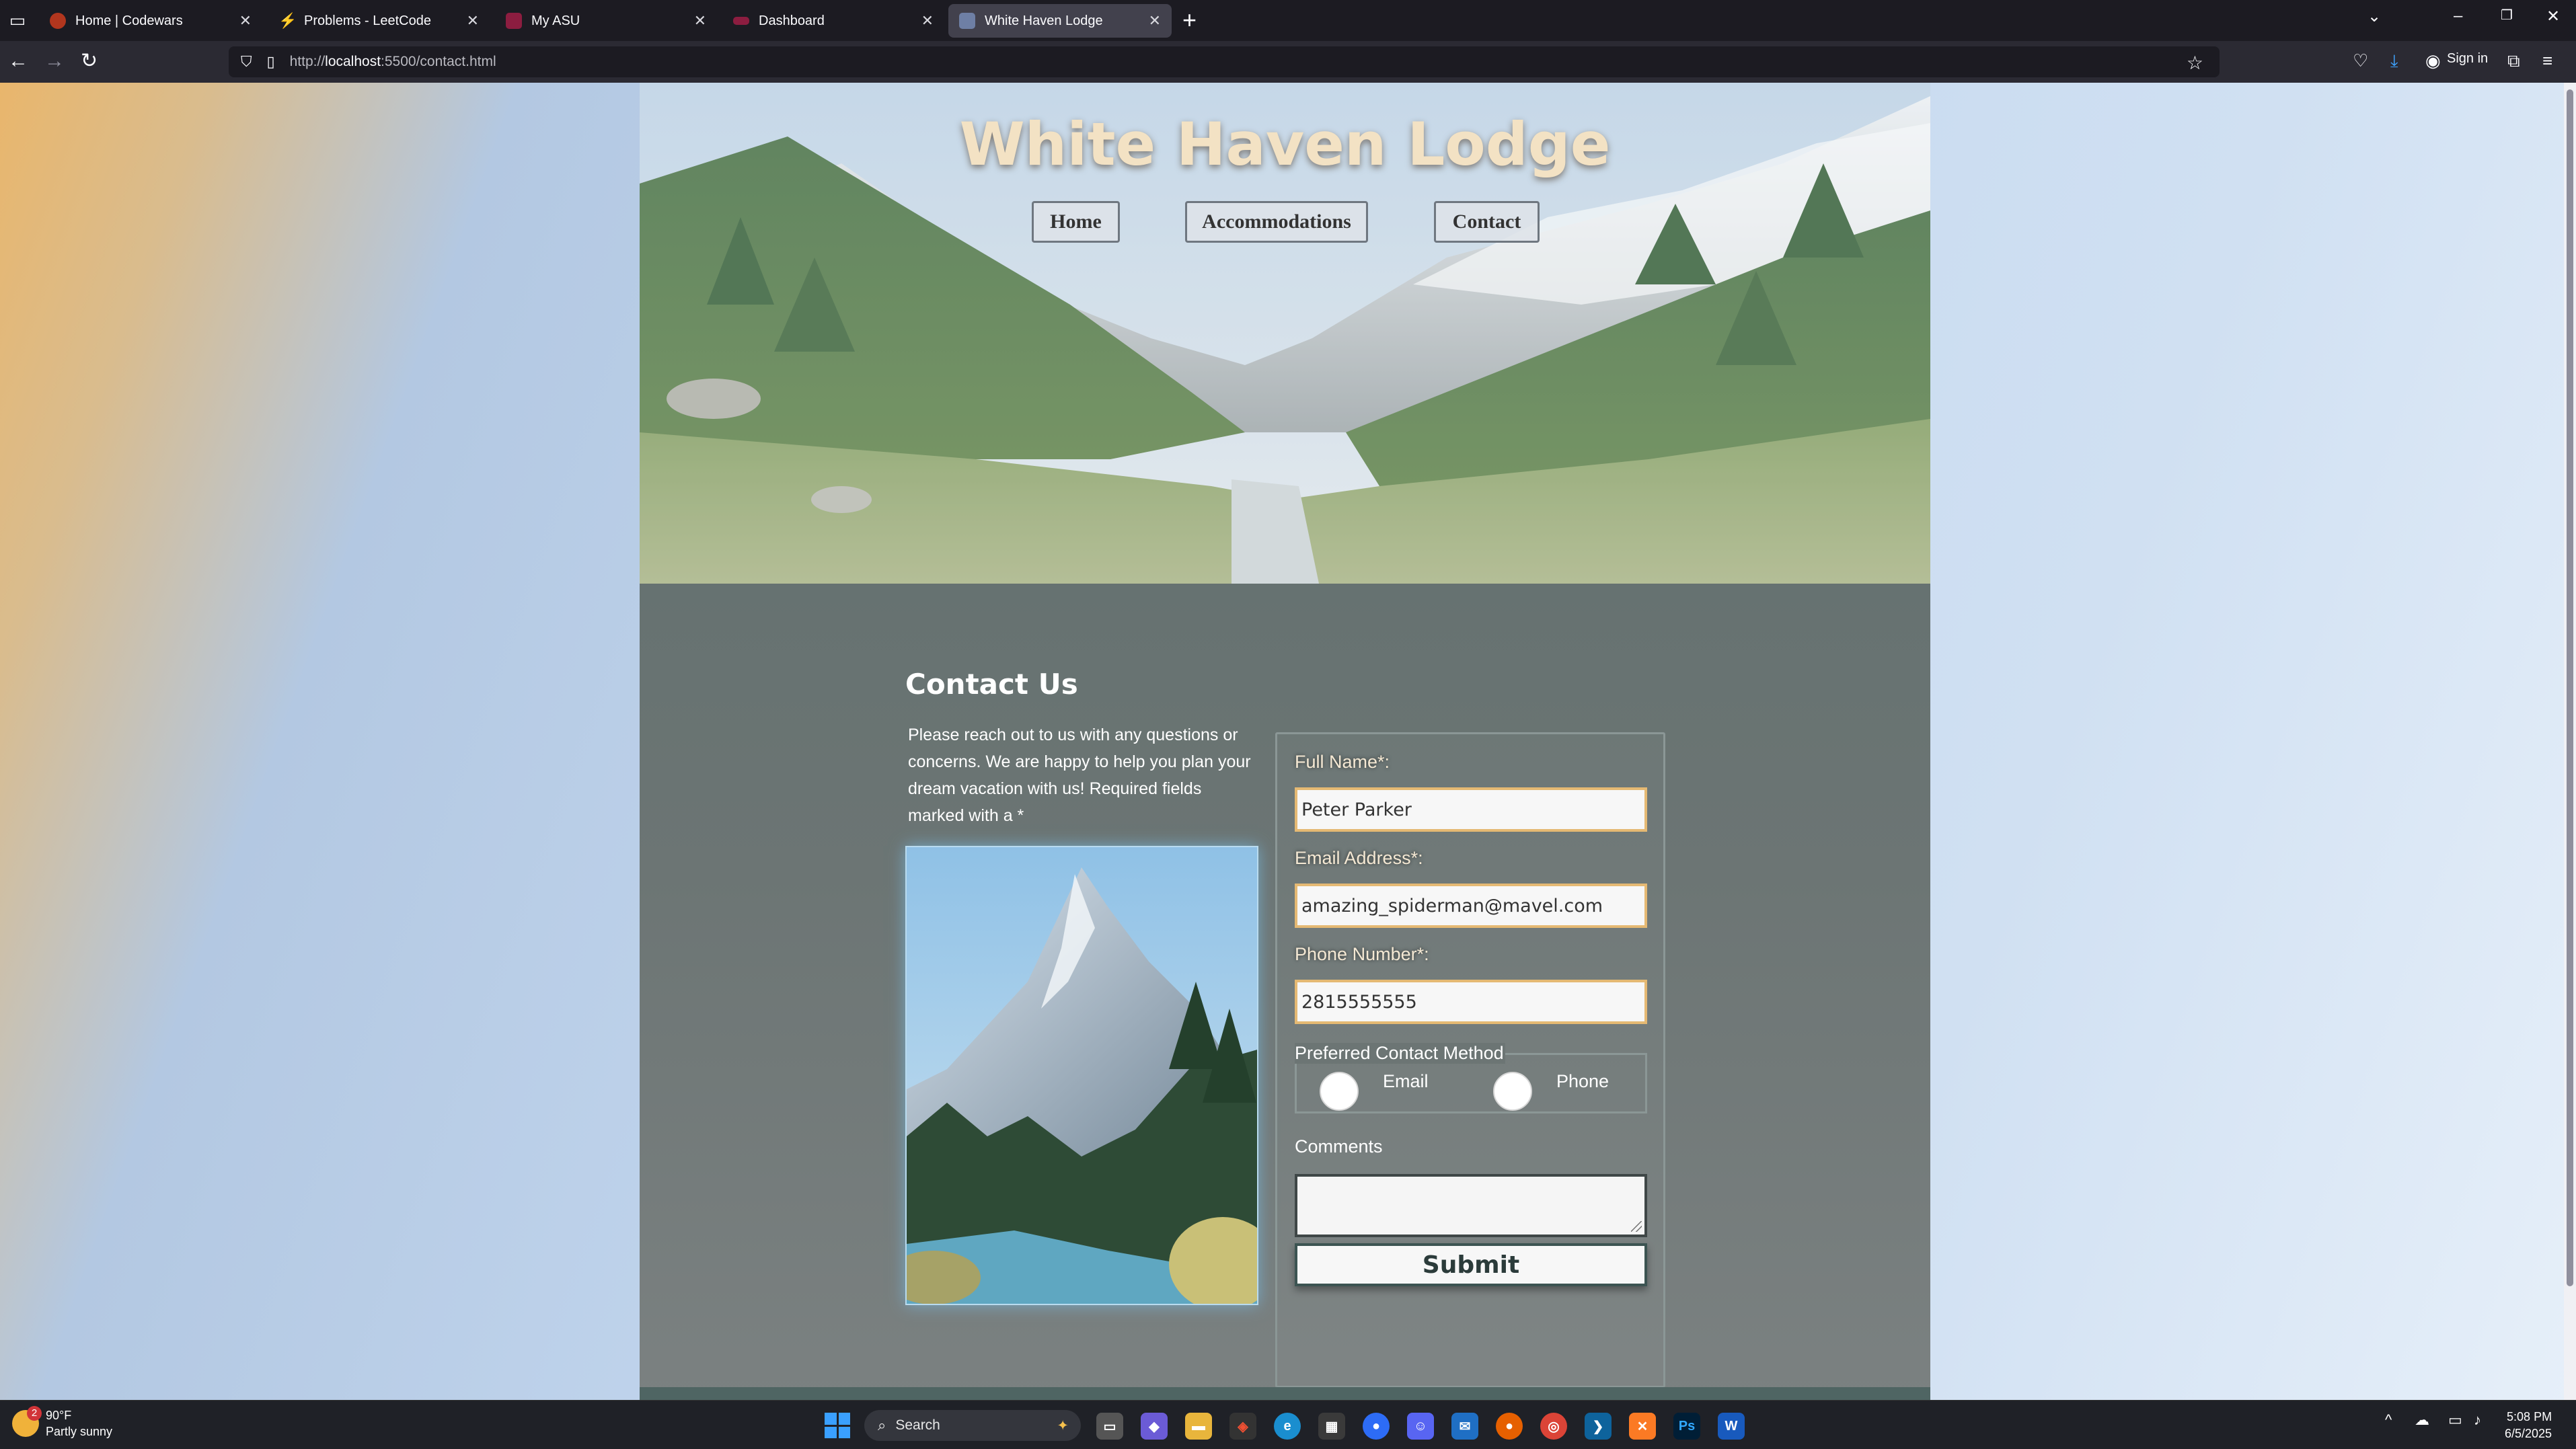 Image resolution: width=2576 pixels, height=1449 pixels. Describe the element at coordinates (287, 20) in the screenshot. I see `leetcode-icon: ⚡` at that location.